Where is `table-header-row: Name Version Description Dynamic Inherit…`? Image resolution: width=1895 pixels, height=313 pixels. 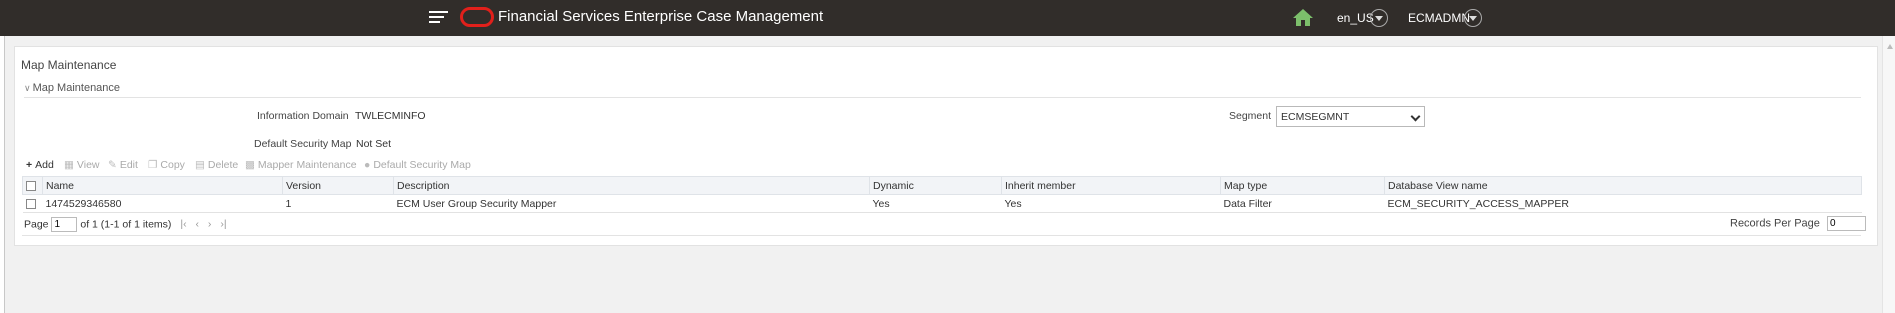 table-header-row: Name Version Description Dynamic Inherit… is located at coordinates (942, 185).